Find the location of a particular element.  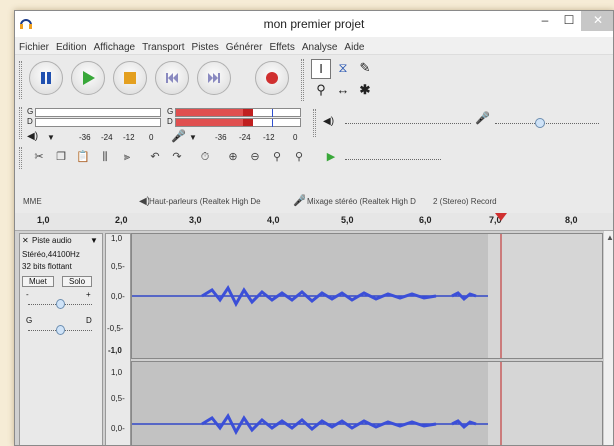

ruler-tick-5: 5,0 is located at coordinates (347, 220).